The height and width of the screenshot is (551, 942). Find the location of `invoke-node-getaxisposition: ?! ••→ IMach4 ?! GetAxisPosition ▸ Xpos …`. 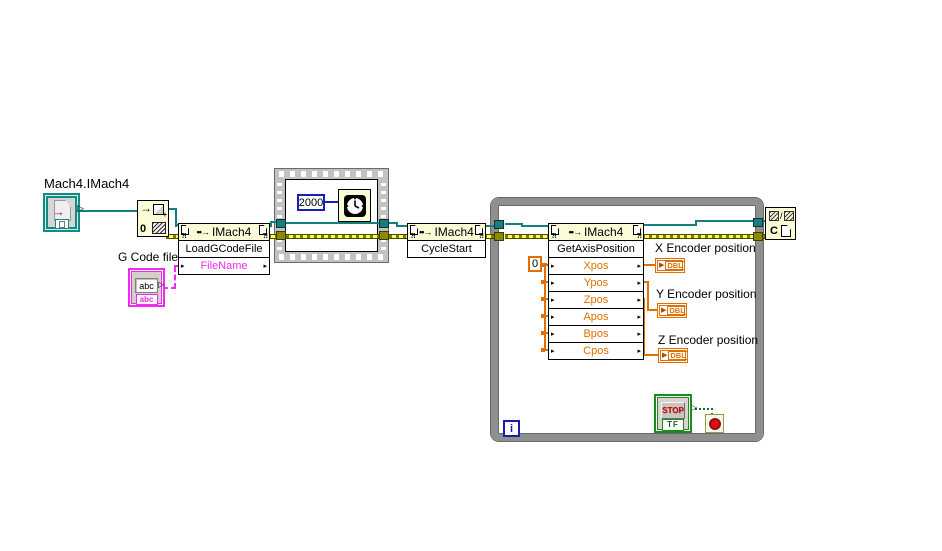

invoke-node-getaxisposition: ?! ••→ IMach4 ?! GetAxisPosition ▸ Xpos … is located at coordinates (596, 291).